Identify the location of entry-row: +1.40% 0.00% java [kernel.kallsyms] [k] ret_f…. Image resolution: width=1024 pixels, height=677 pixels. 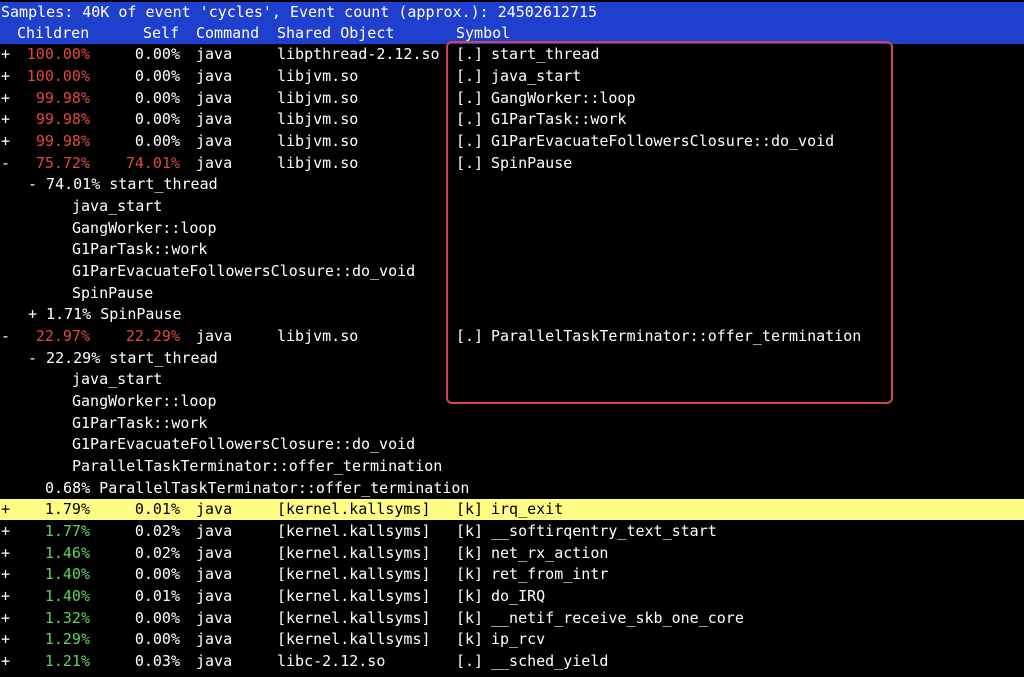
(512, 574).